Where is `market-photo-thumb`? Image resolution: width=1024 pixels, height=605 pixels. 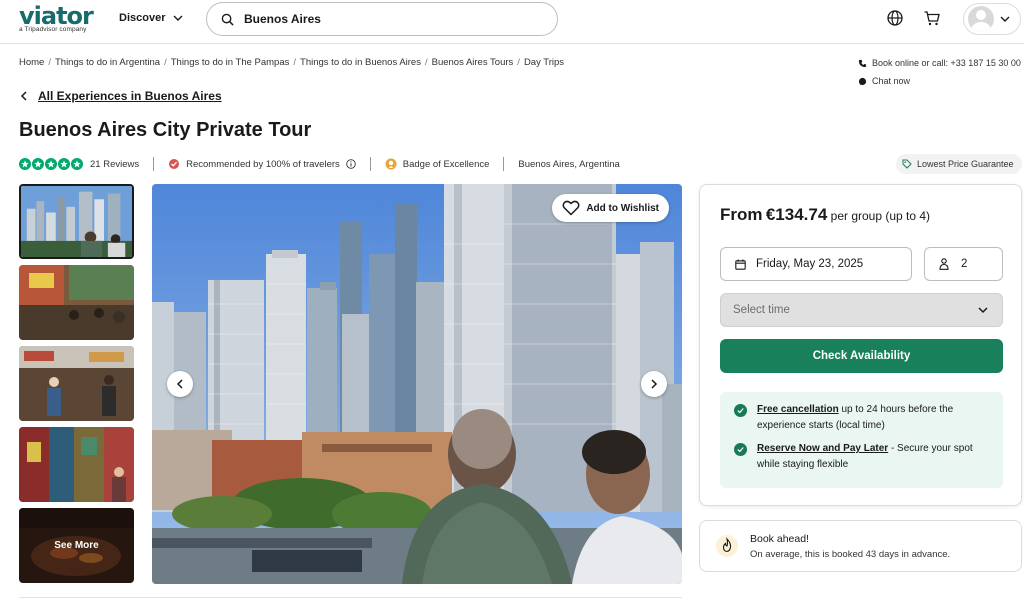
market-photo-thumb is located at coordinates (76, 383).